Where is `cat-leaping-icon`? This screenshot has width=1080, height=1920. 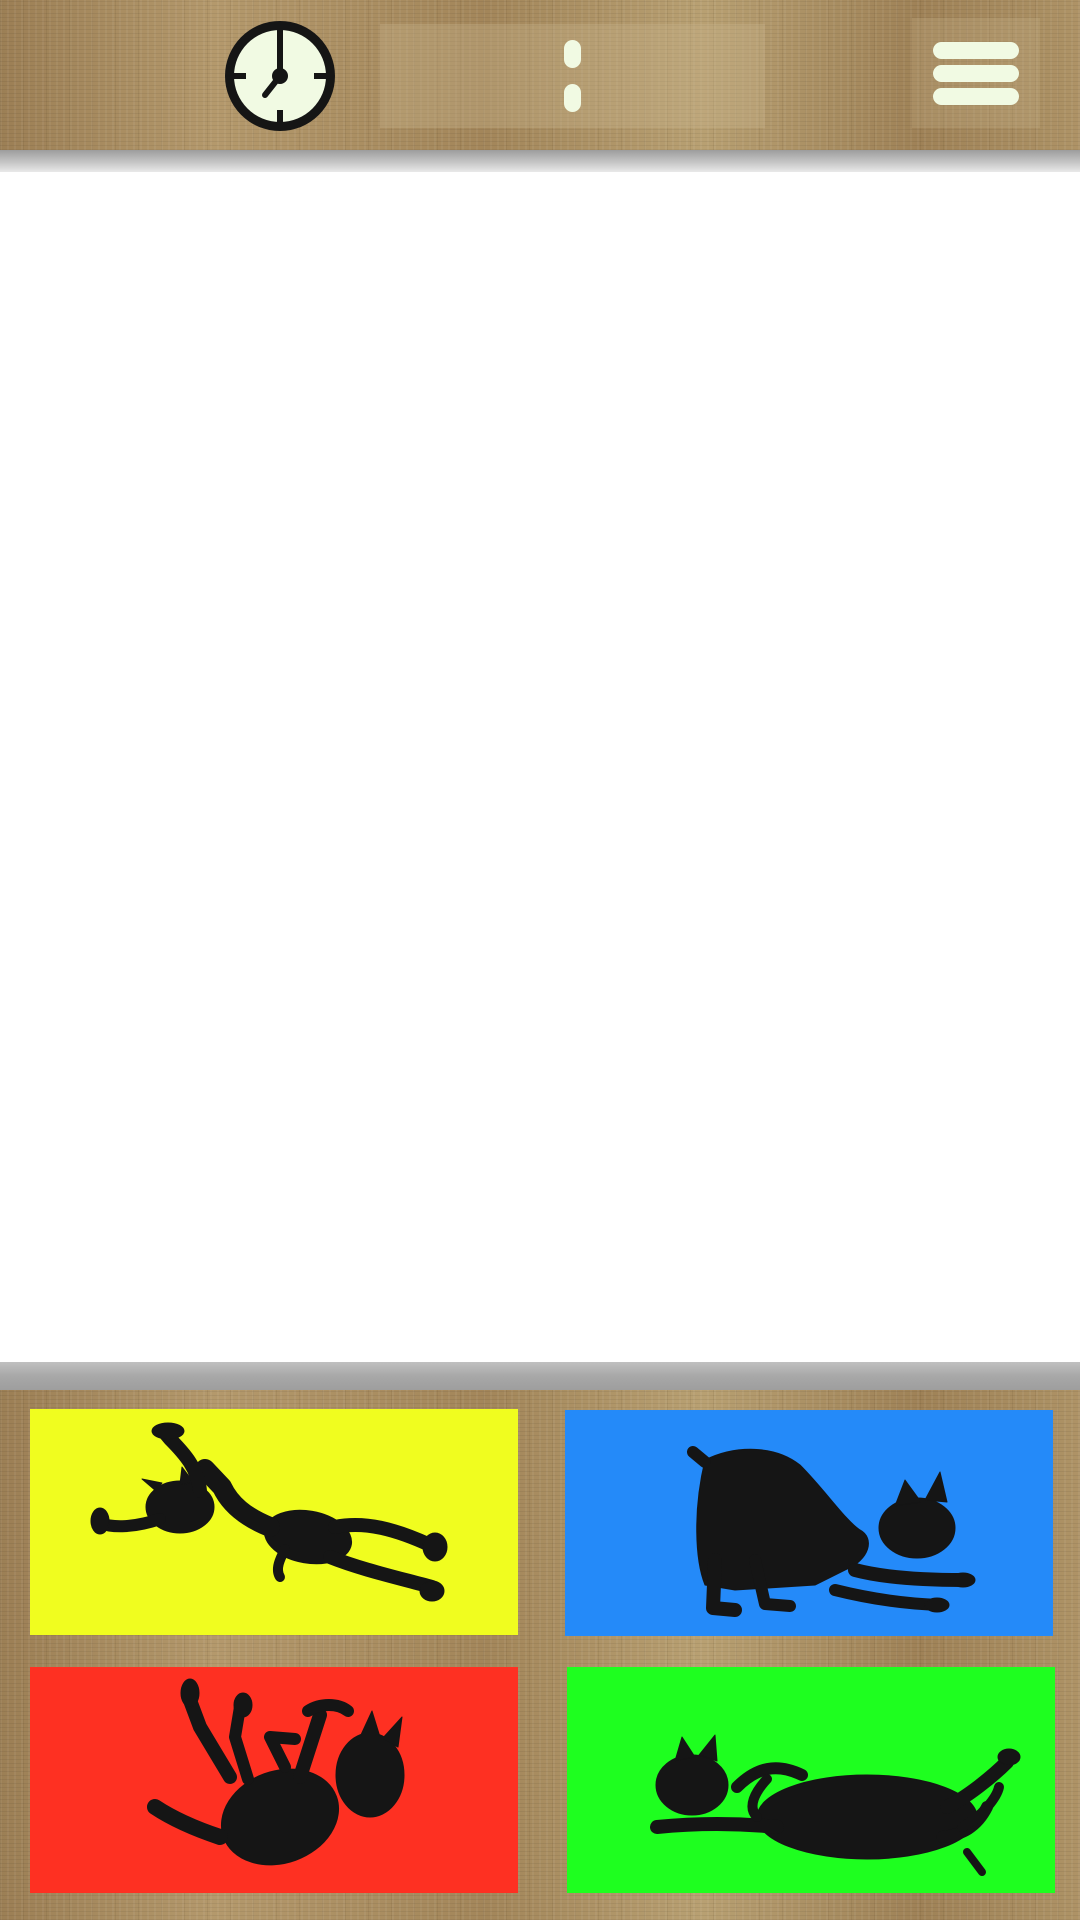 cat-leaping-icon is located at coordinates (269, 1512).